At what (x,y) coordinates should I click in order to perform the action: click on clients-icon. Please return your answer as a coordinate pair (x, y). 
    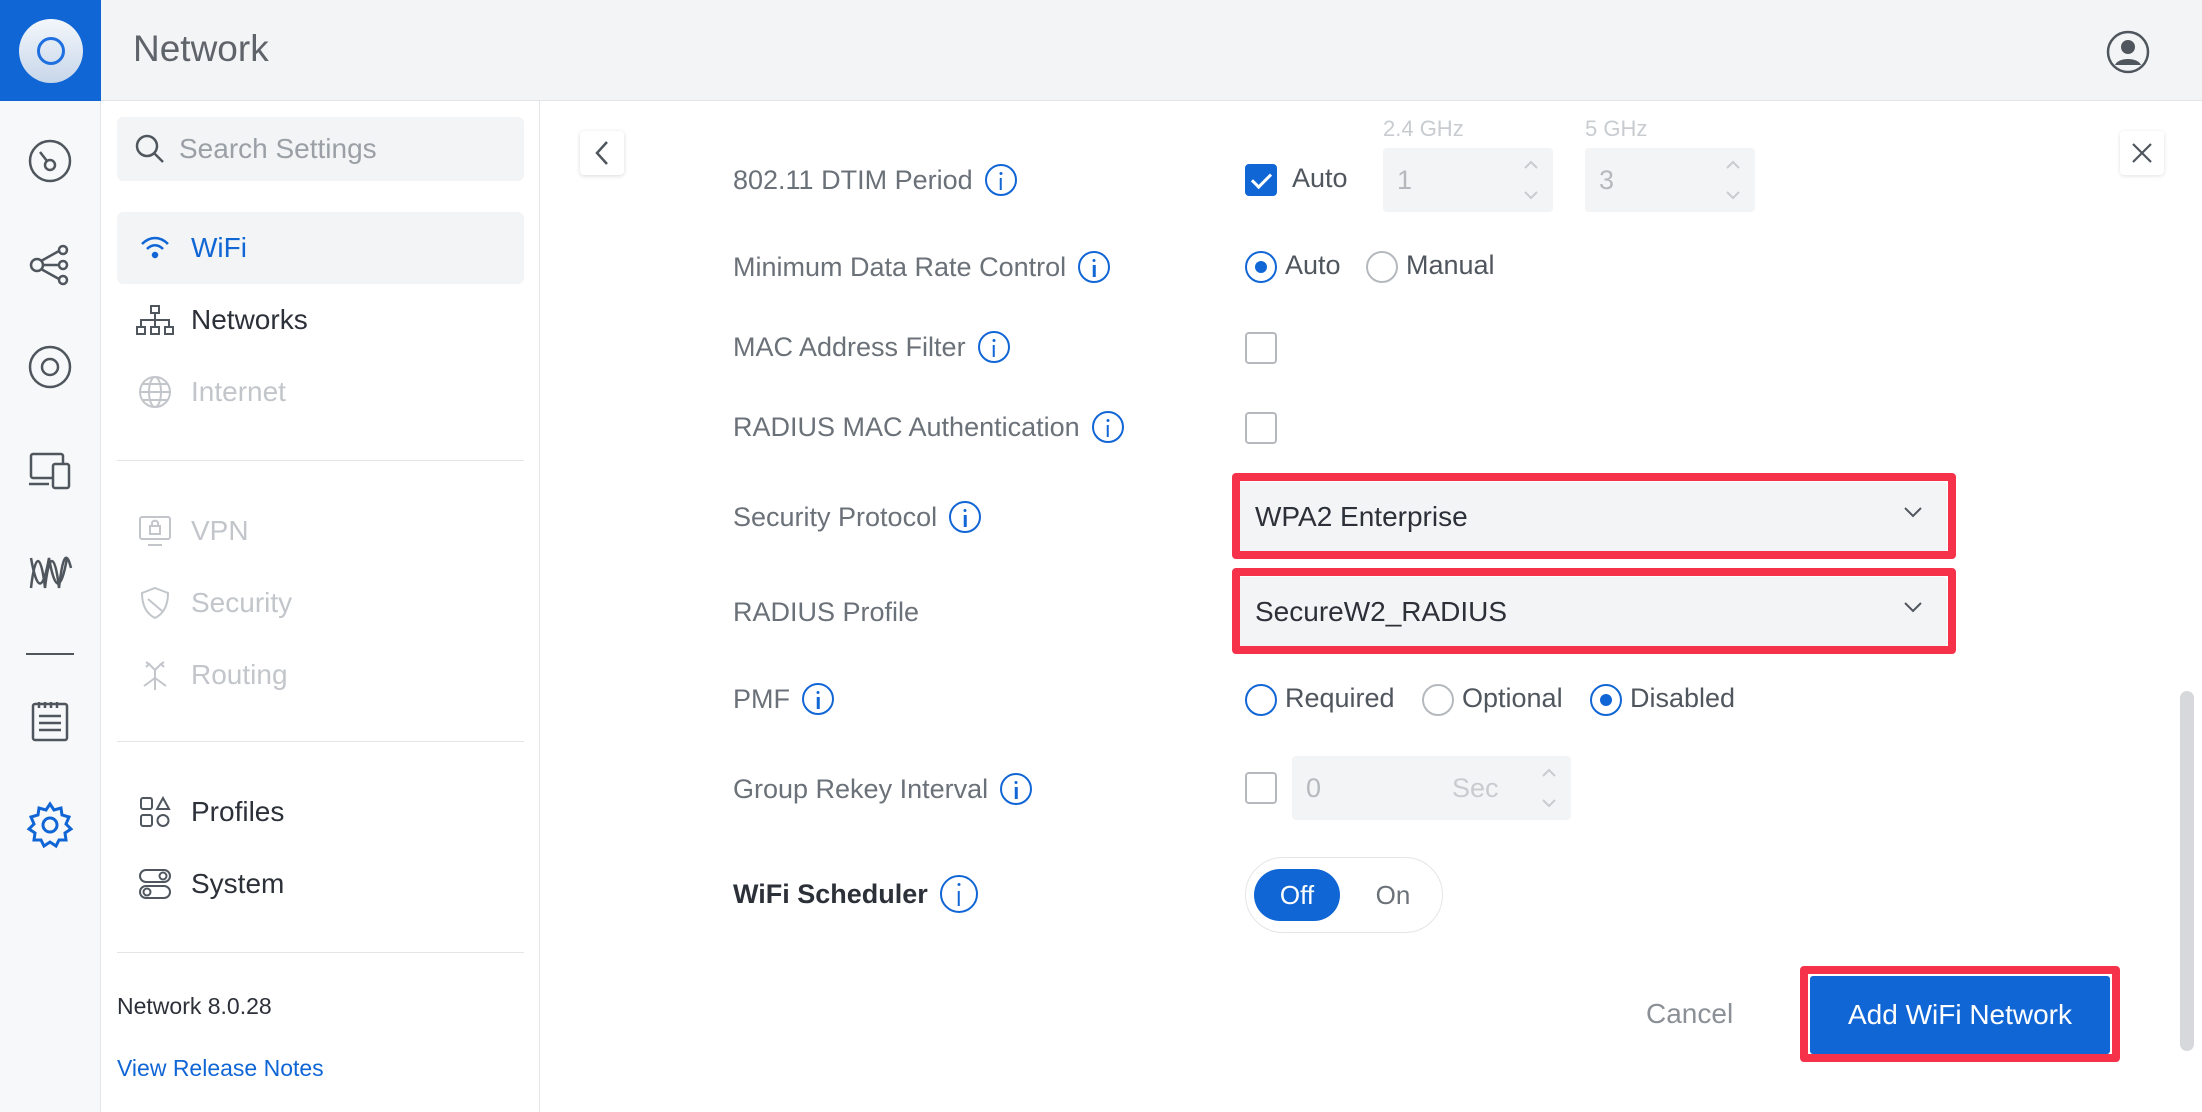
    Looking at the image, I should click on (50, 469).